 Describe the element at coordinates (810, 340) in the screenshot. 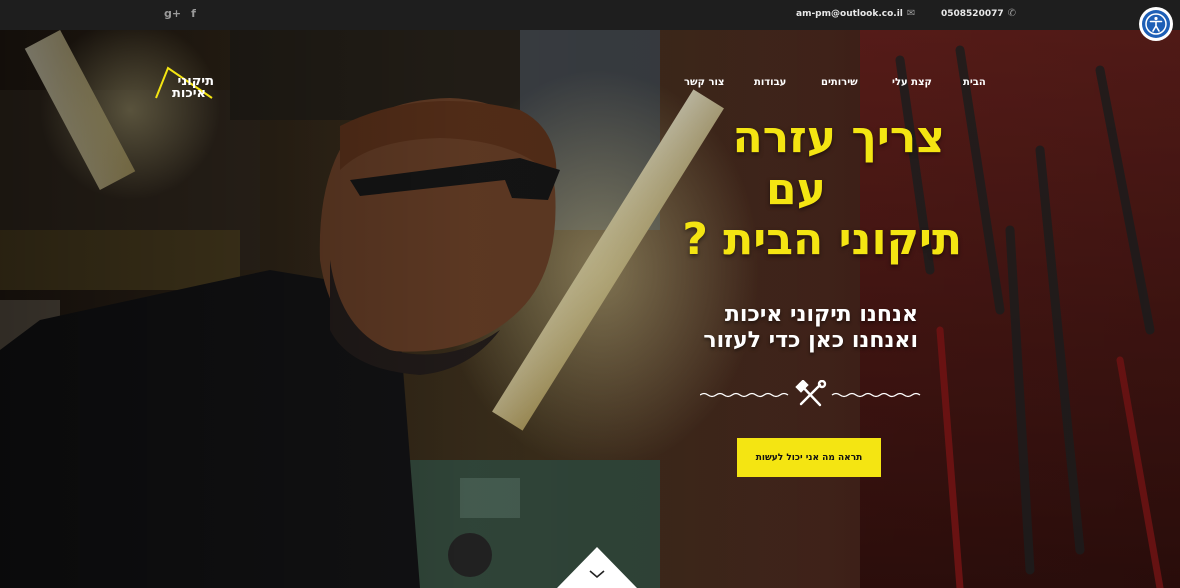

I see `hero-subline-2: ואנחנו כאן כדי לעזור` at that location.